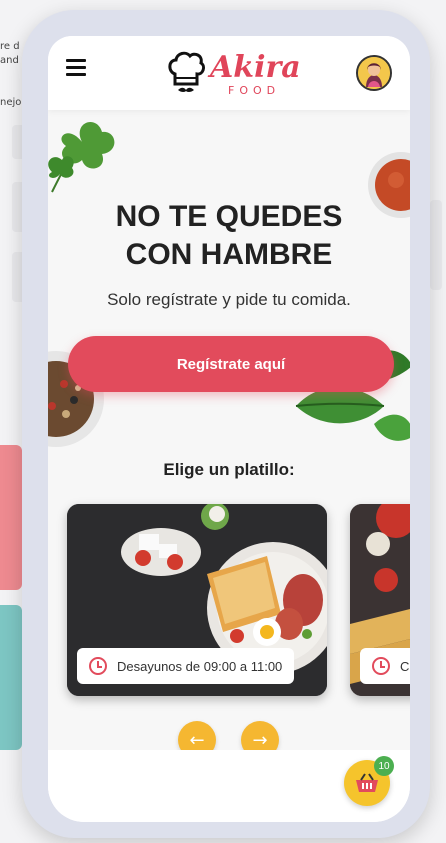  Describe the element at coordinates (11, 102) in the screenshot. I see `background-text-line: nejo` at that location.